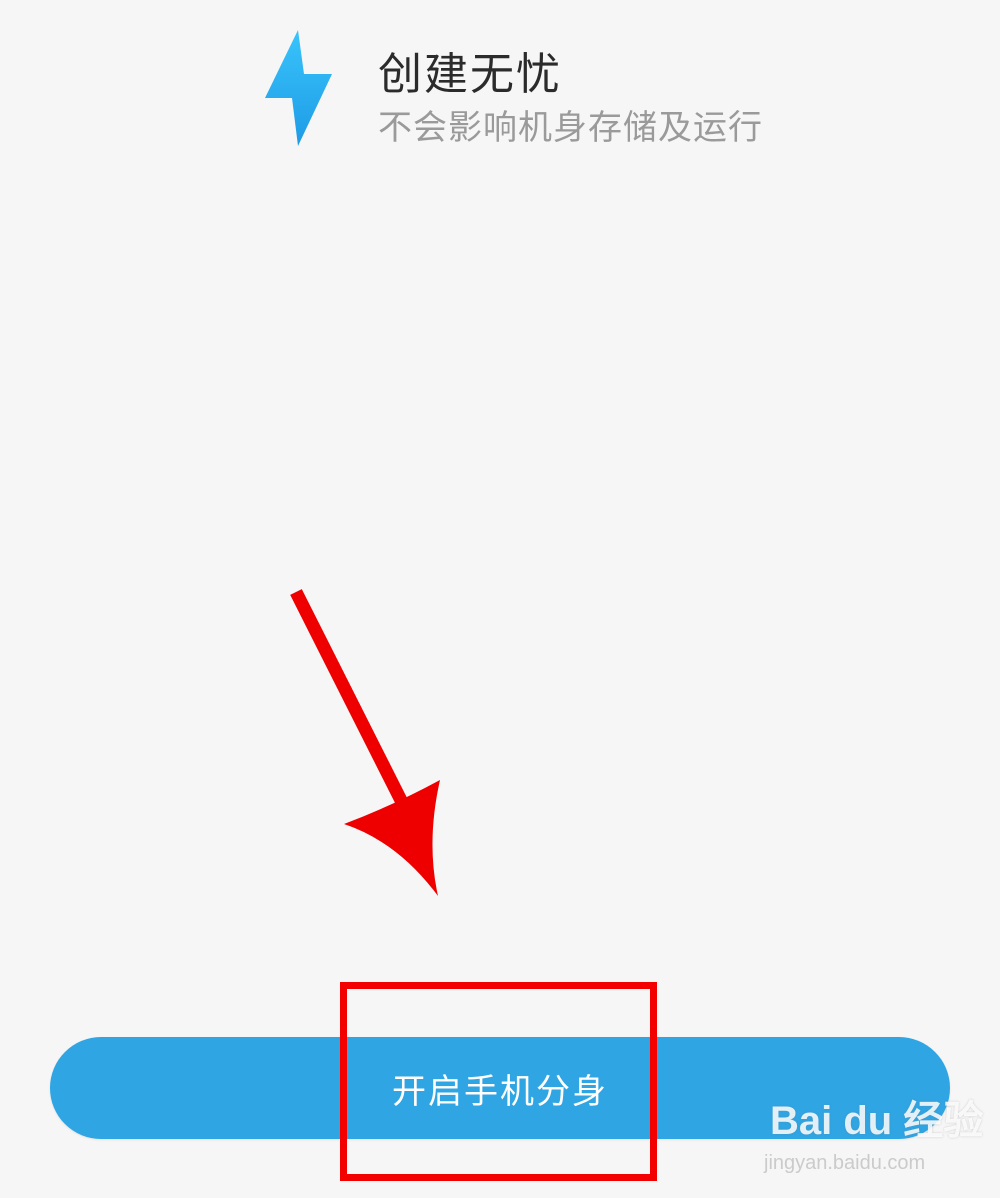 The width and height of the screenshot is (1000, 1198). I want to click on red-arrow-annotation, so click(365, 742).